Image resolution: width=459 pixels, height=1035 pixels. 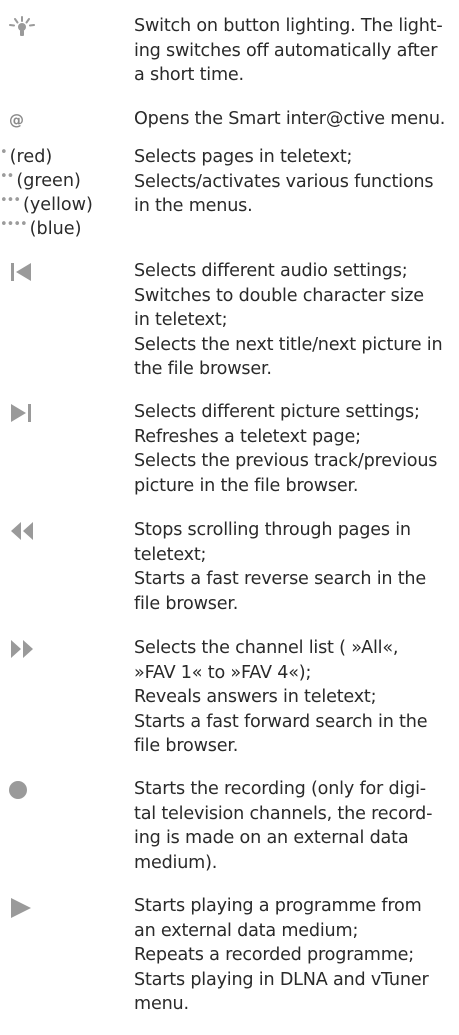 I want to click on dots-icon: •••, so click(x=10, y=200).